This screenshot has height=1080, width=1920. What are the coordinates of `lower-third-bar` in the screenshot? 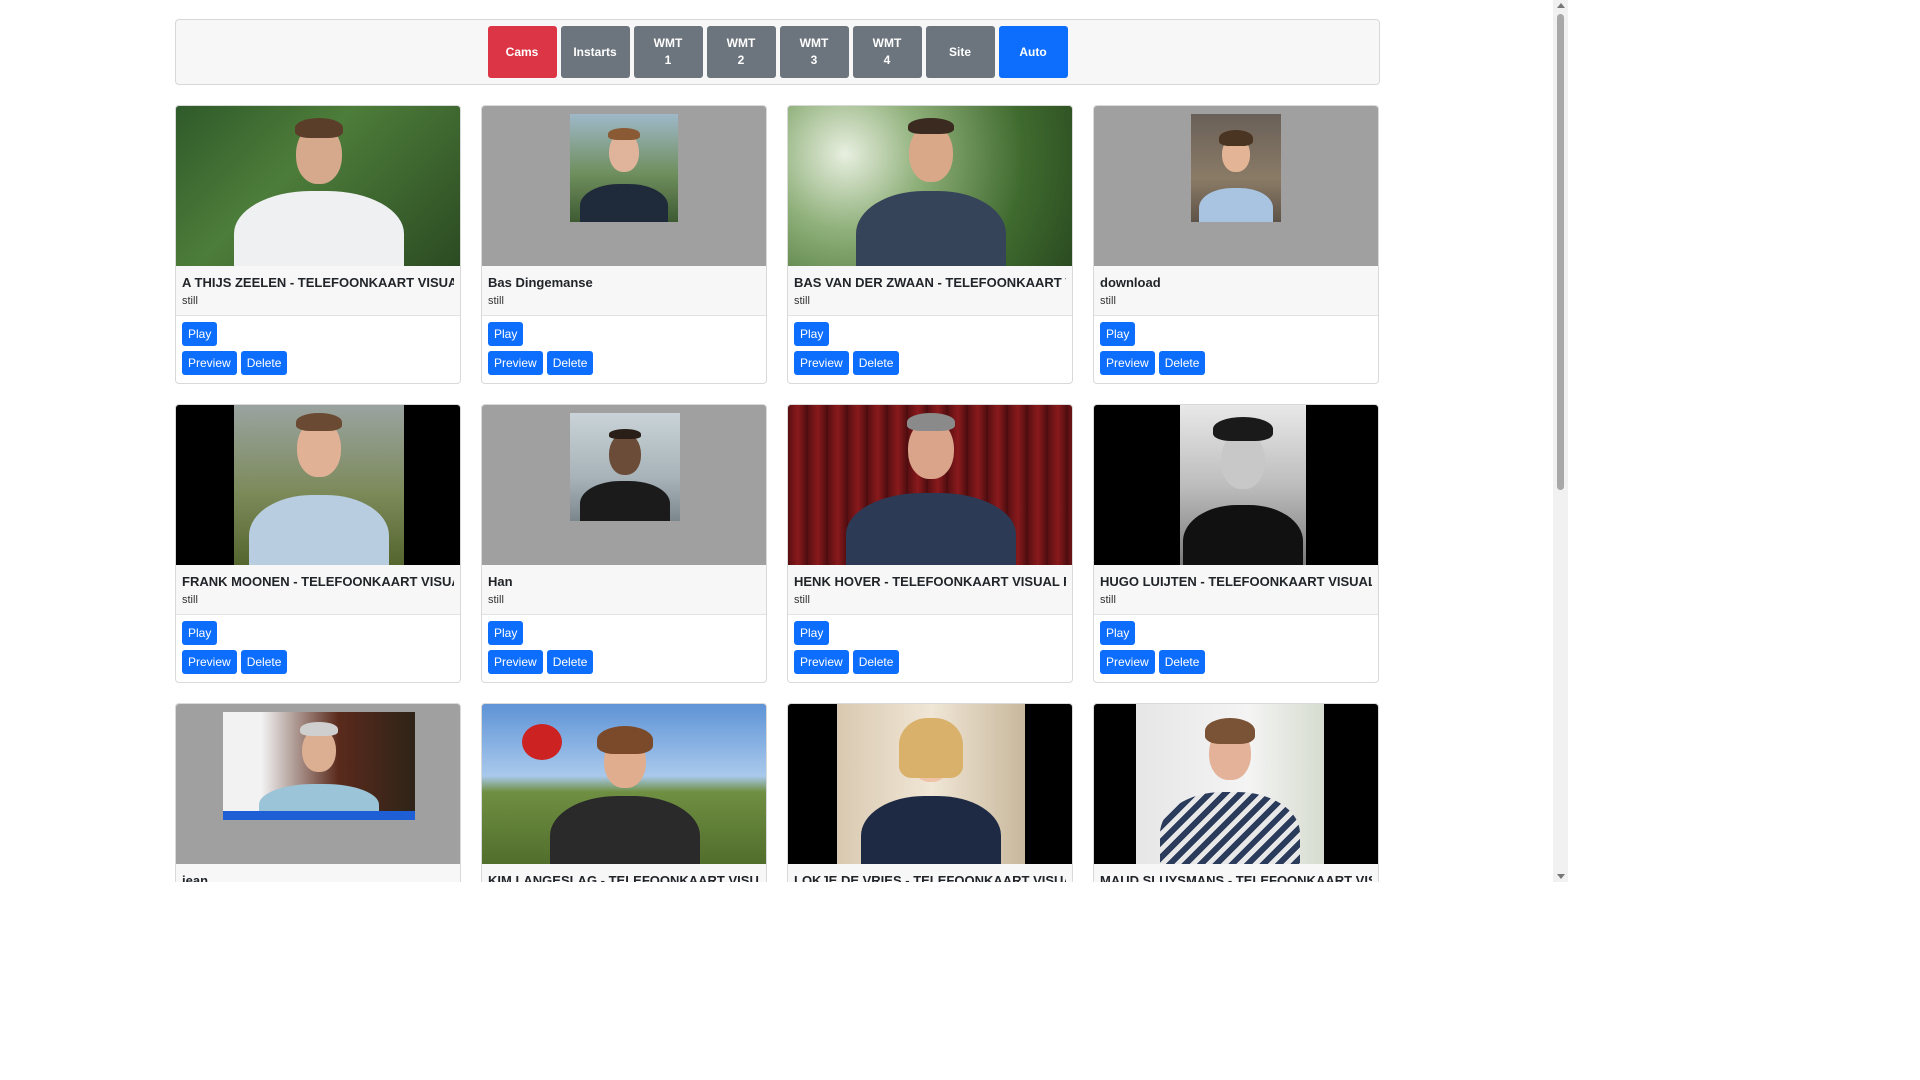 It's located at (319, 815).